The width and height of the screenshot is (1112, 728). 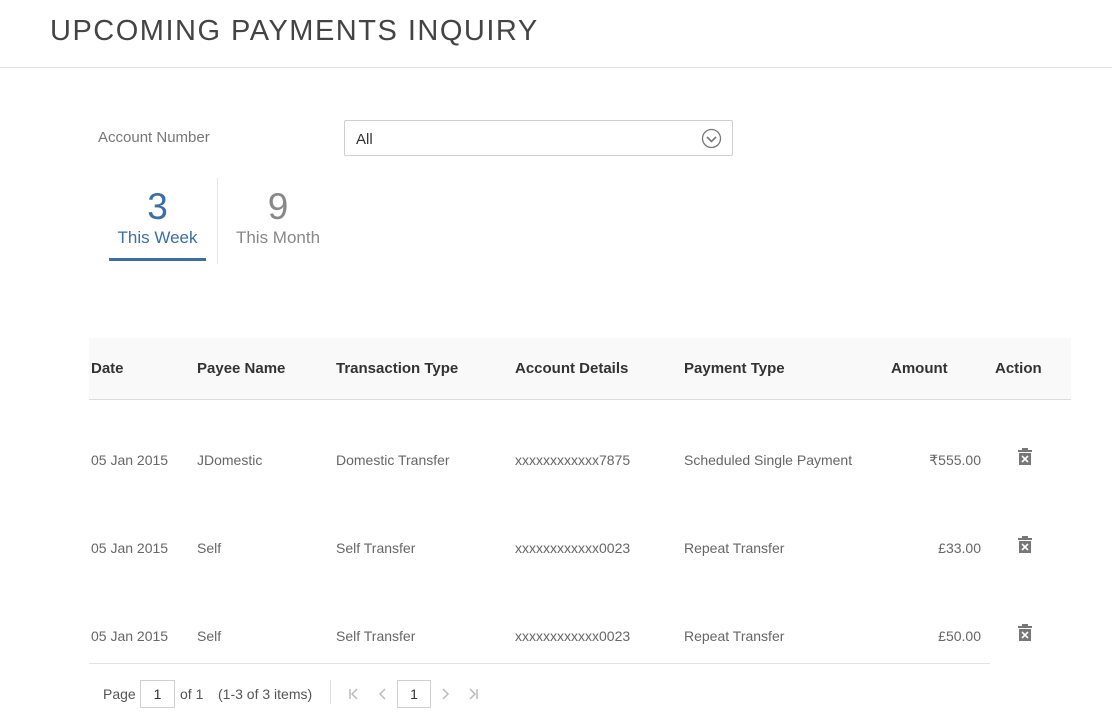 I want to click on header-payment-type: Payment Type, so click(x=734, y=368).